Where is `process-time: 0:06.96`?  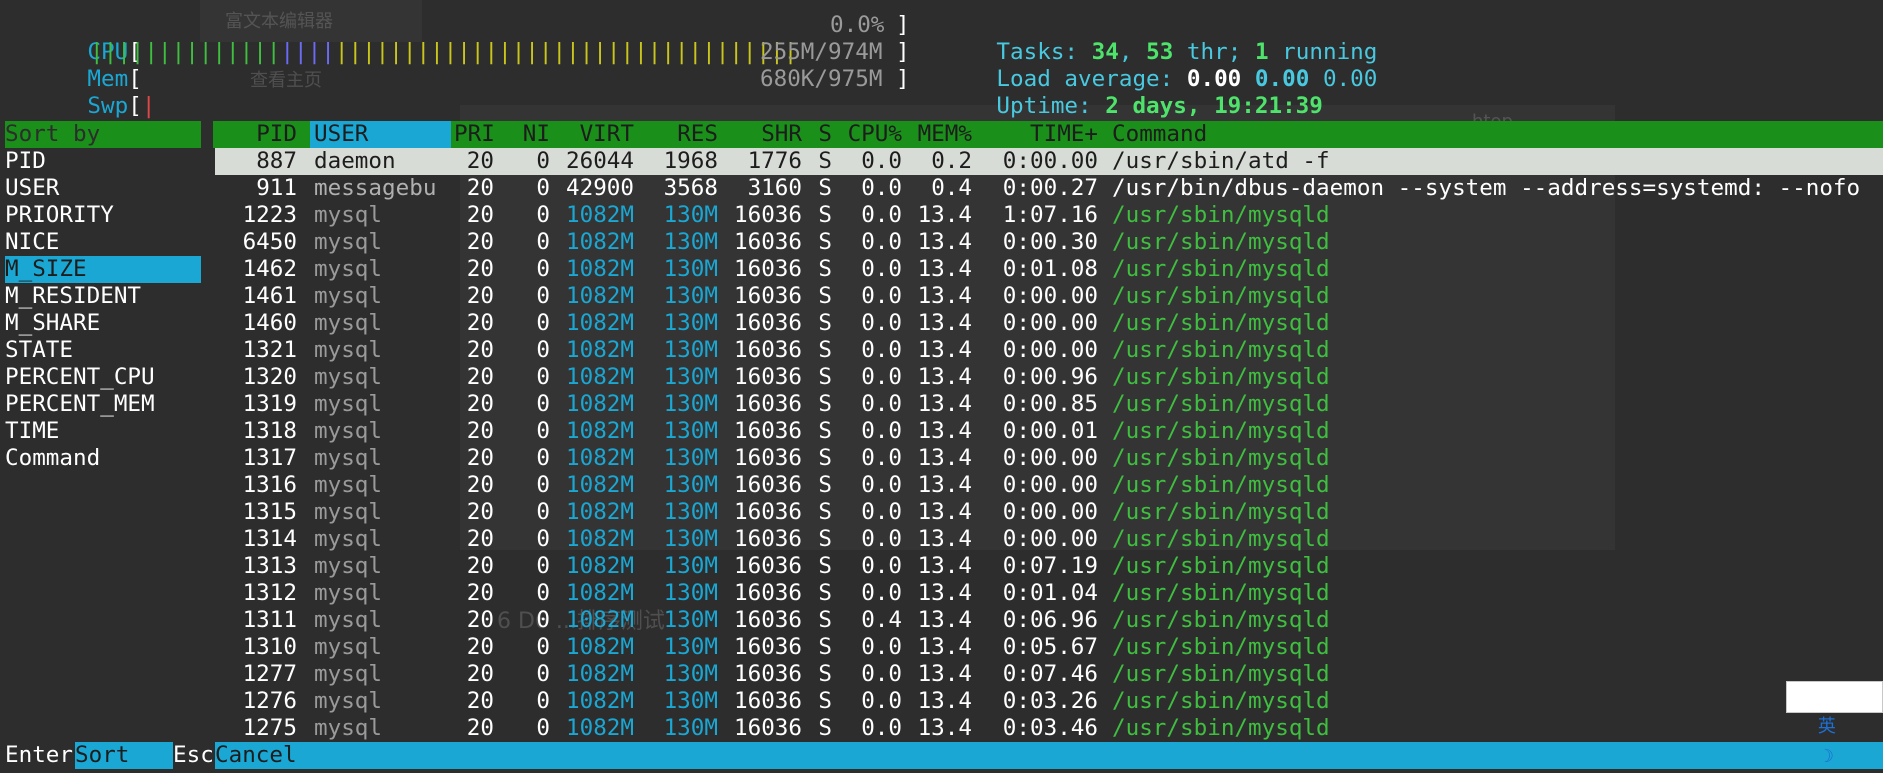 process-time: 0:06.96 is located at coordinates (1050, 620).